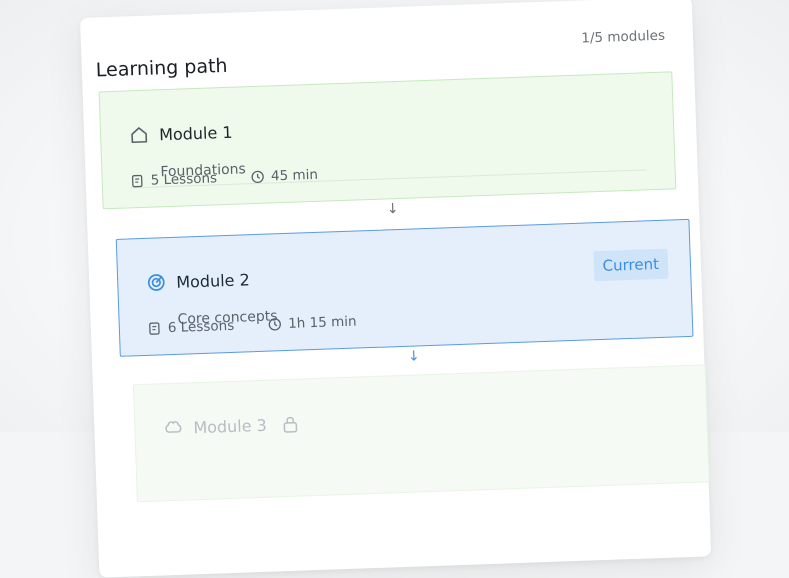  What do you see at coordinates (196, 133) in the screenshot?
I see `module-title: Module 1` at bounding box center [196, 133].